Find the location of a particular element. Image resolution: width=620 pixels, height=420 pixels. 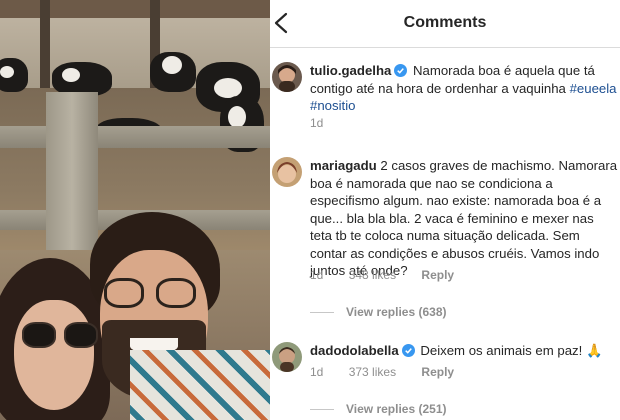

page-title: Comments is located at coordinates (445, 22).